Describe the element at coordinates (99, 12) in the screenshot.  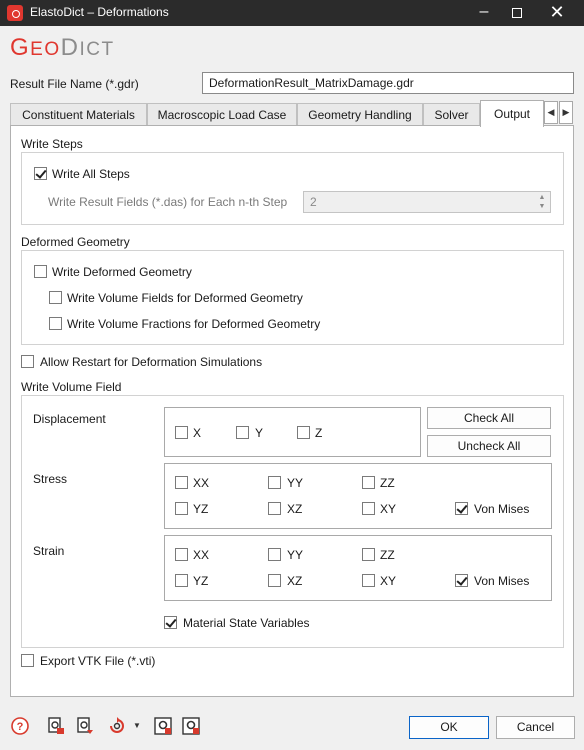
I see `window-title: ElastoDict – Deformations` at that location.